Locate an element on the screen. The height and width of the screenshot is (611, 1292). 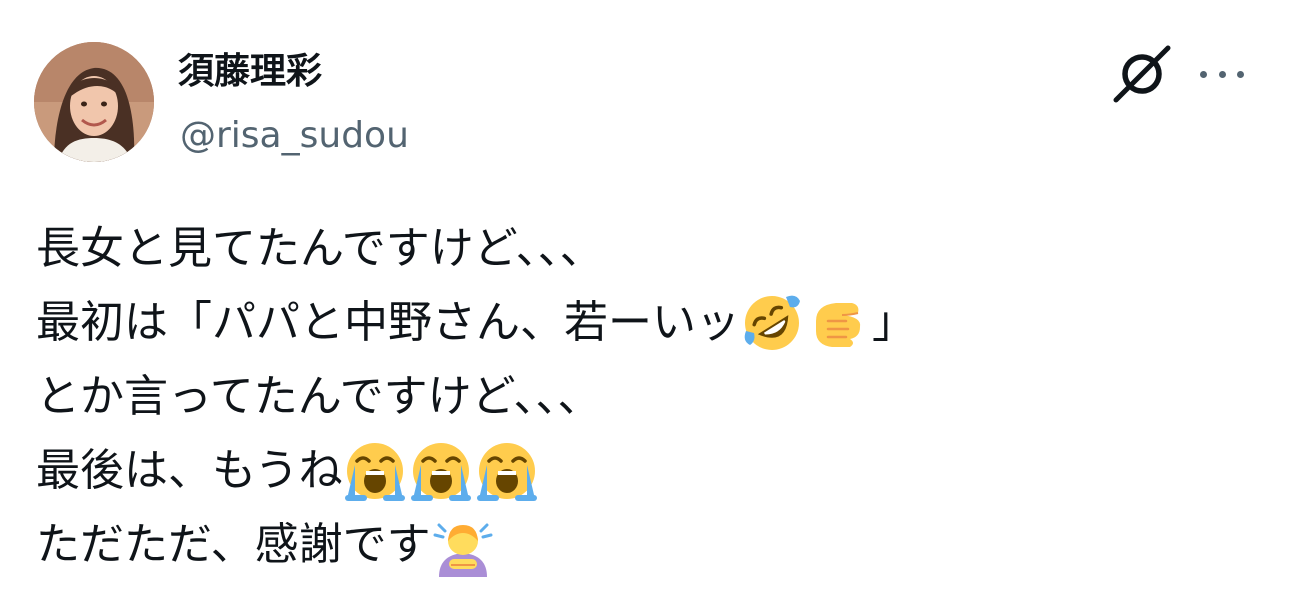
tweet-line: 最初は「パパと中野さん、若ーいッ 」 is located at coordinates (646, 323).